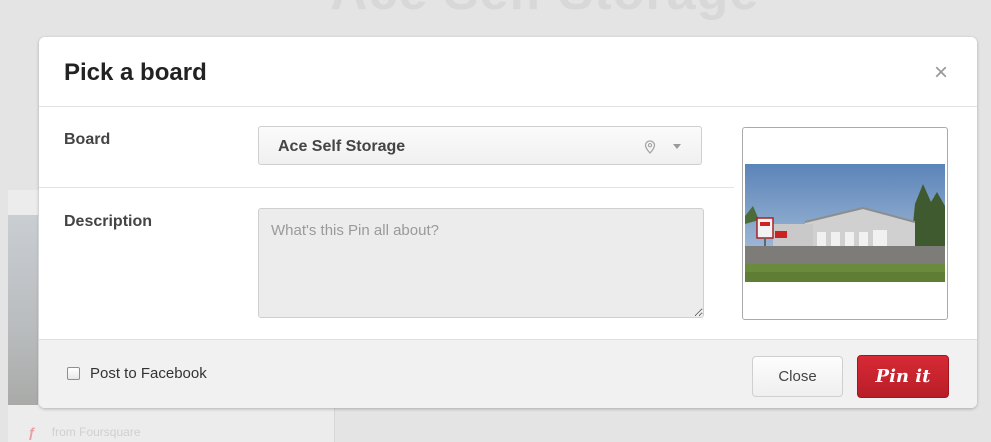 Image resolution: width=991 pixels, height=442 pixels. What do you see at coordinates (135, 72) in the screenshot?
I see `dialog-title: Pick a board` at bounding box center [135, 72].